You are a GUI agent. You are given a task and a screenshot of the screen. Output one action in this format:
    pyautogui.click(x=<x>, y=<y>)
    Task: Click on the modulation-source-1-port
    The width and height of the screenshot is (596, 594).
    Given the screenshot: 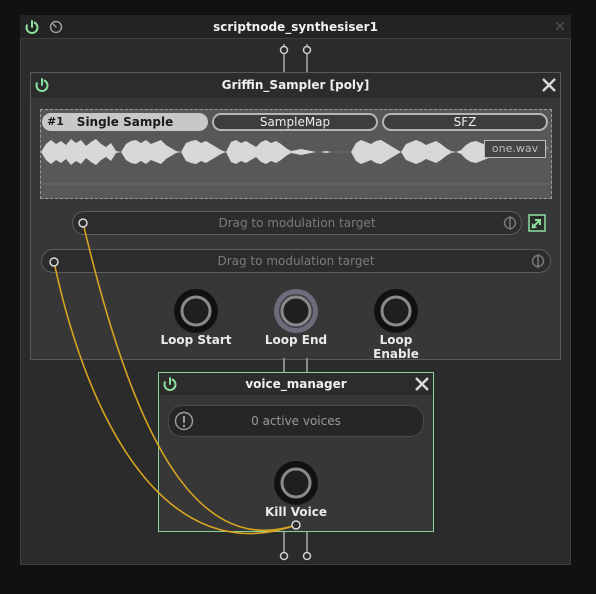 What is the action you would take?
    pyautogui.click(x=83, y=223)
    